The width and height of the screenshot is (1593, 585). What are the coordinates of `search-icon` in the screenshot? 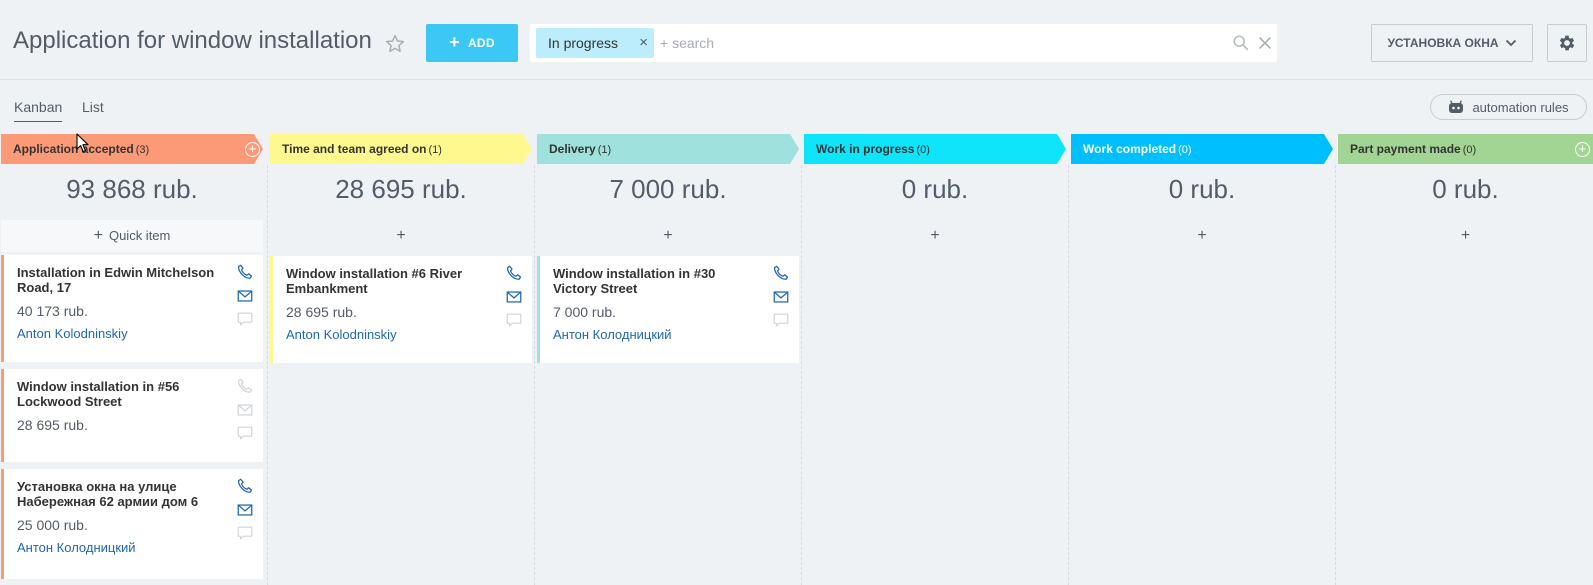 It's located at (1241, 43).